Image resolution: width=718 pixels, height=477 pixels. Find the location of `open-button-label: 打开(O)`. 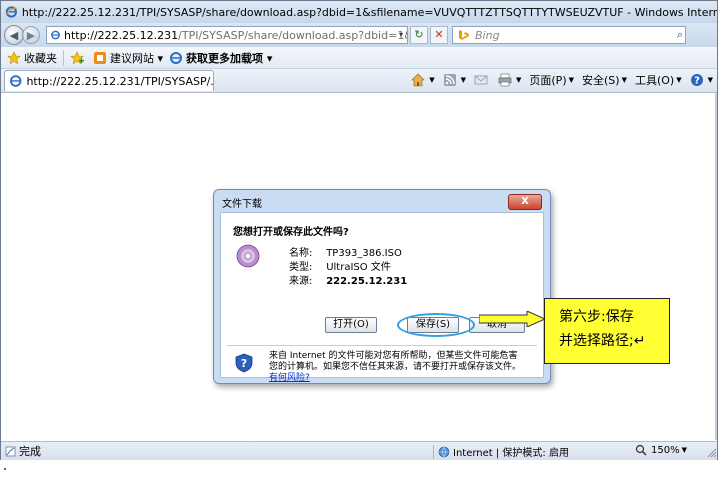

open-button-label: 打开(O) is located at coordinates (351, 324).